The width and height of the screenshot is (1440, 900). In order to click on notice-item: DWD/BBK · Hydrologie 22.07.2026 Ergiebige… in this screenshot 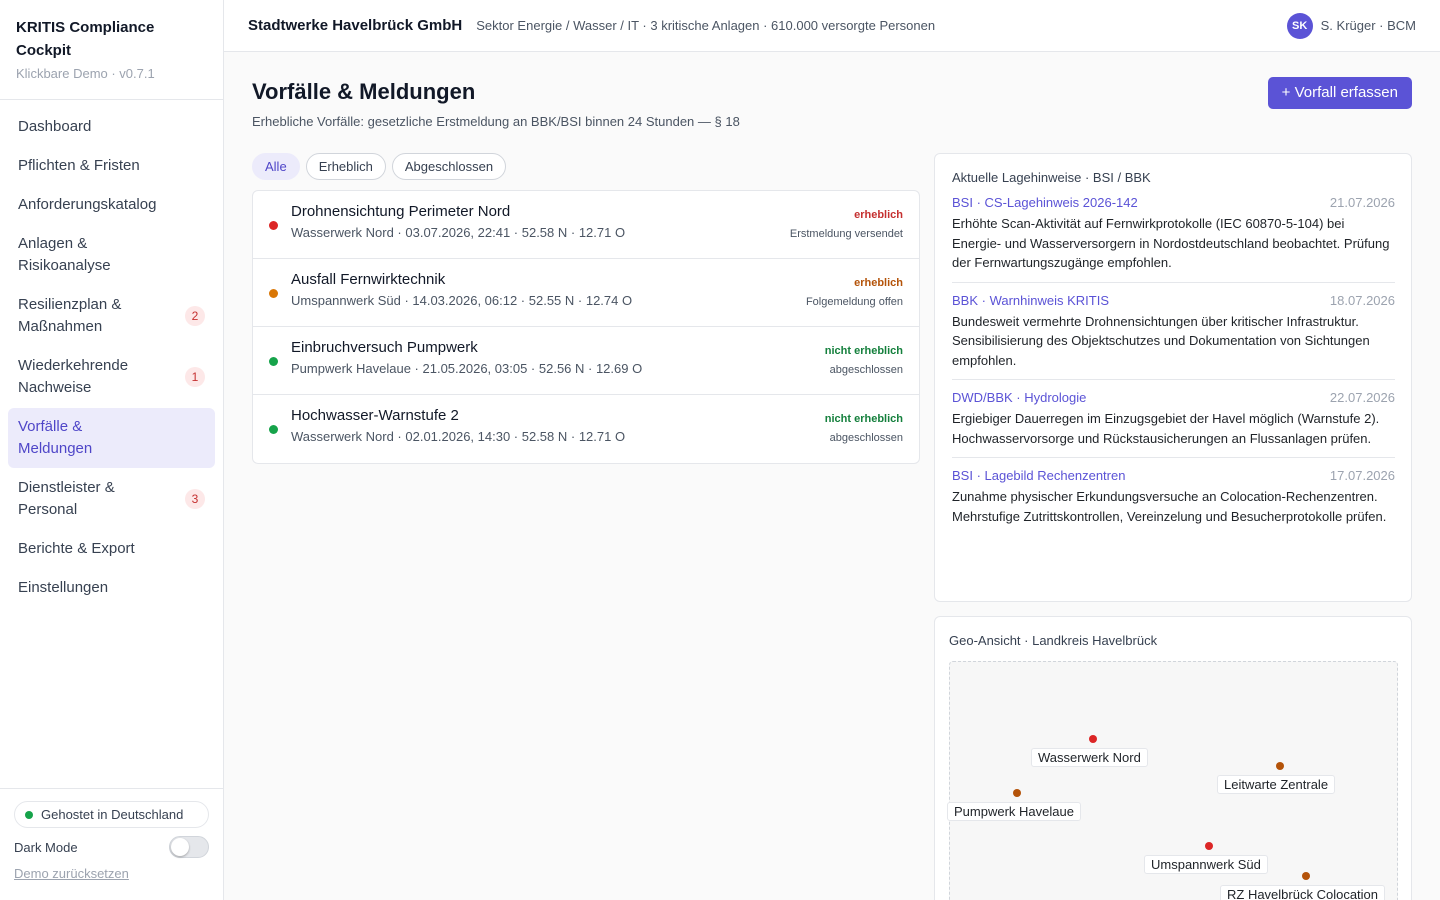, I will do `click(1173, 419)`.